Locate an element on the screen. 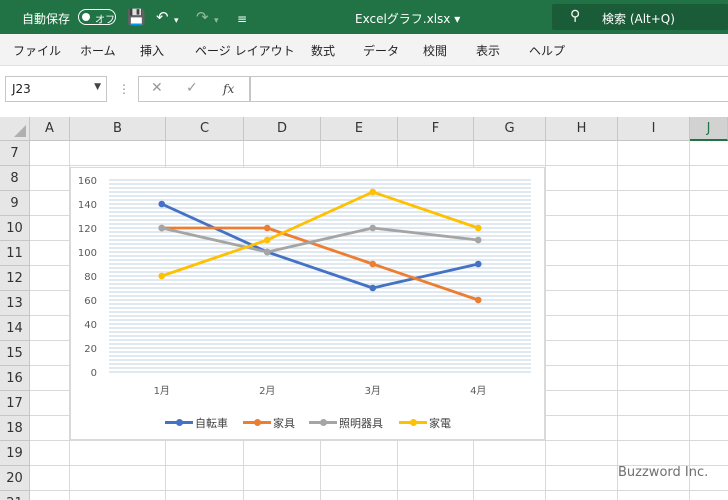 The image size is (728, 500). row-header-19: 19 is located at coordinates (15, 453).